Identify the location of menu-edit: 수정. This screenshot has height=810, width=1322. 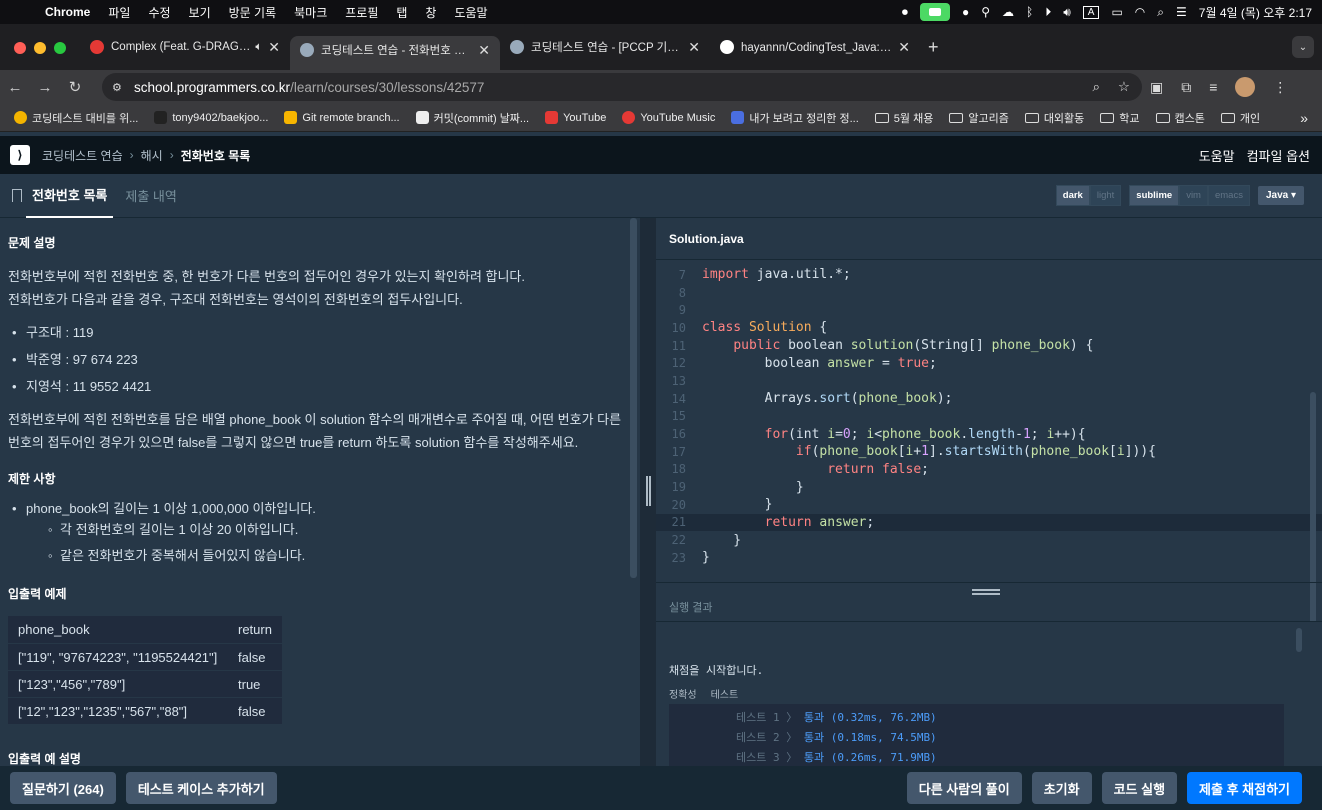
(159, 12).